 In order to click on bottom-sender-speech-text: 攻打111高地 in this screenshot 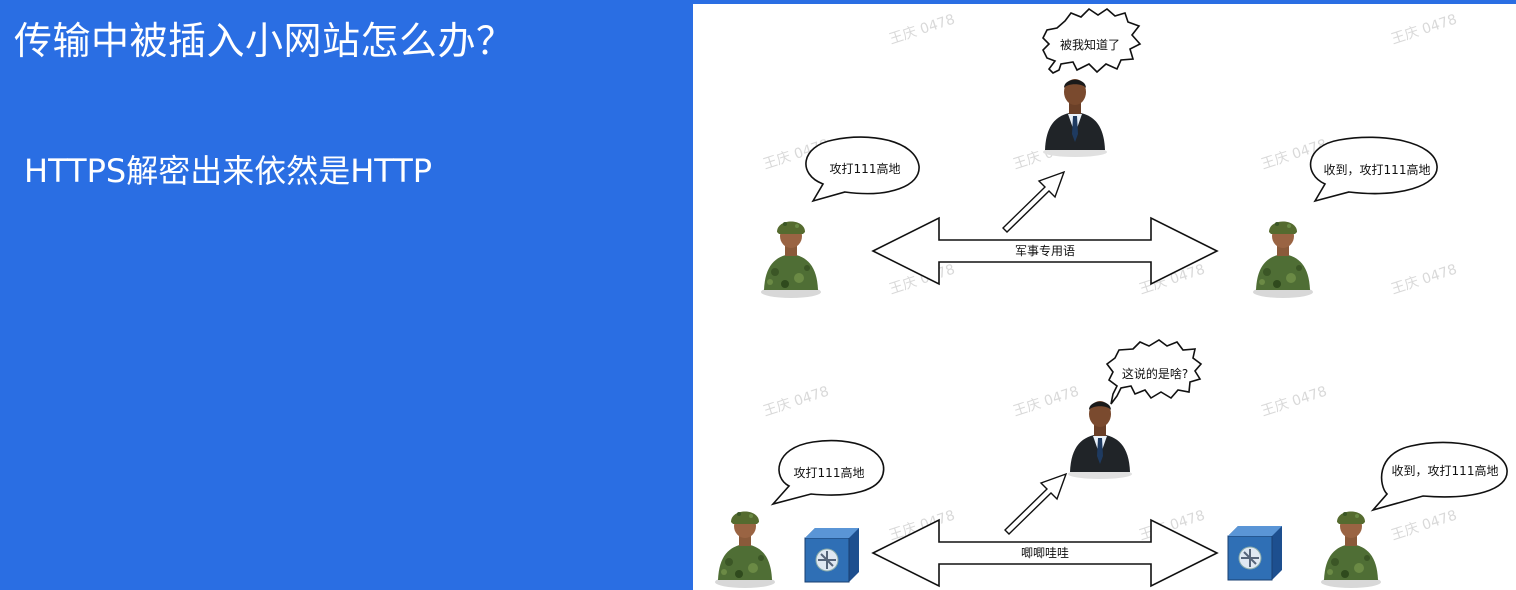, I will do `click(829, 472)`.